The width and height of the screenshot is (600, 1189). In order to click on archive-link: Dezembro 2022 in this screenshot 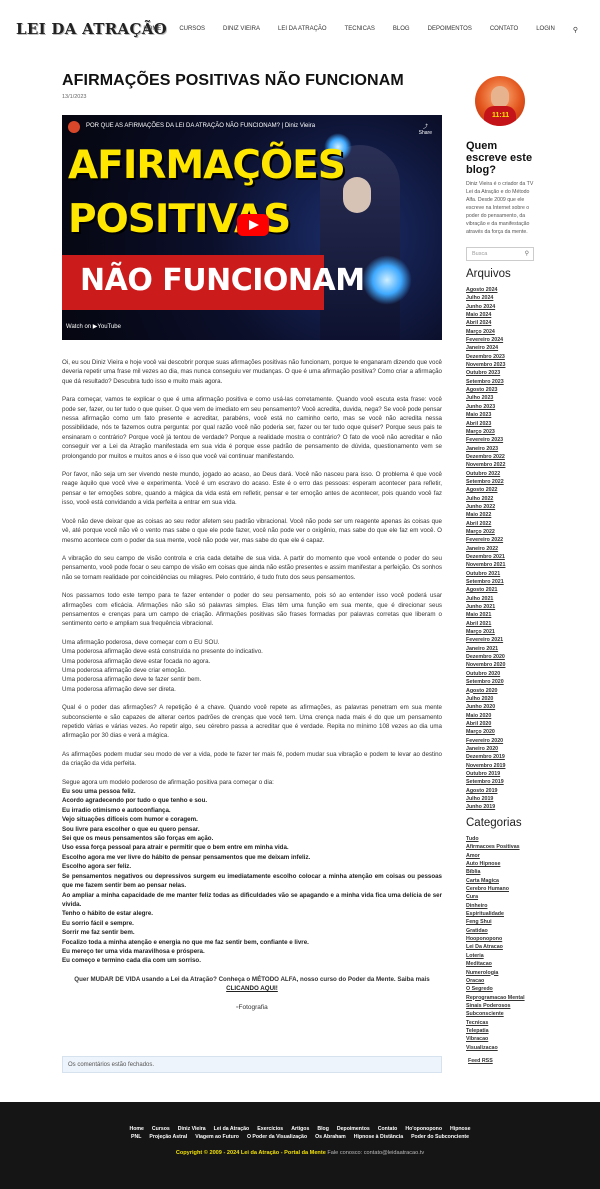, I will do `click(485, 457)`.